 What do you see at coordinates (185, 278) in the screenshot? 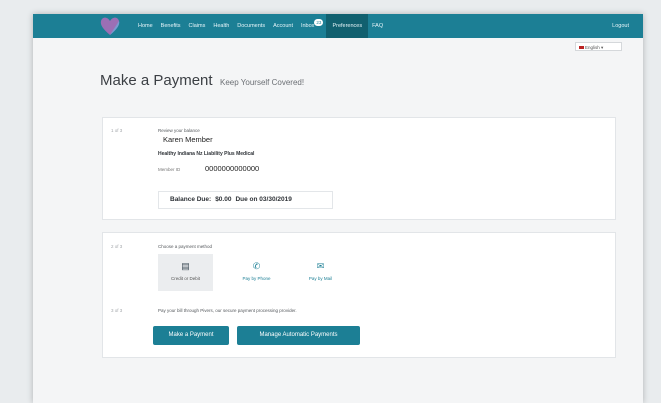
I see `method-label: Credit or Debit` at bounding box center [185, 278].